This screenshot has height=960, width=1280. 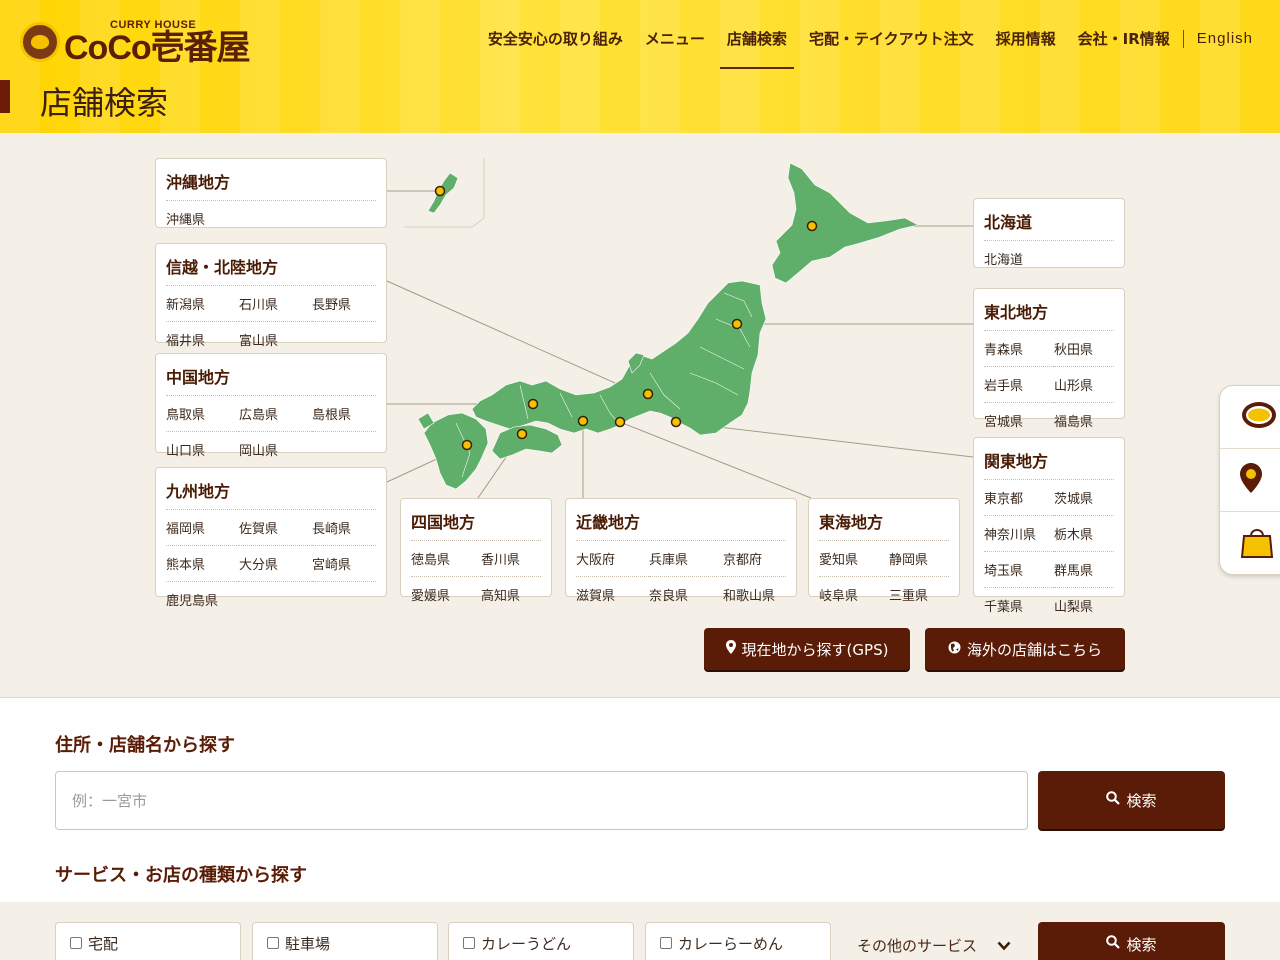 I want to click on service-filter-section: 宅配 駐車場 カレーうどん カレーらーめん その他のサービス 検索, so click(x=640, y=931).